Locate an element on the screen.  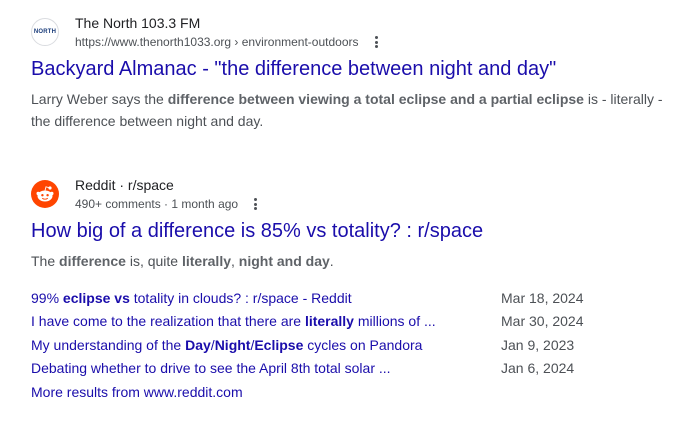
text-segment: 99% is located at coordinates (47, 297).